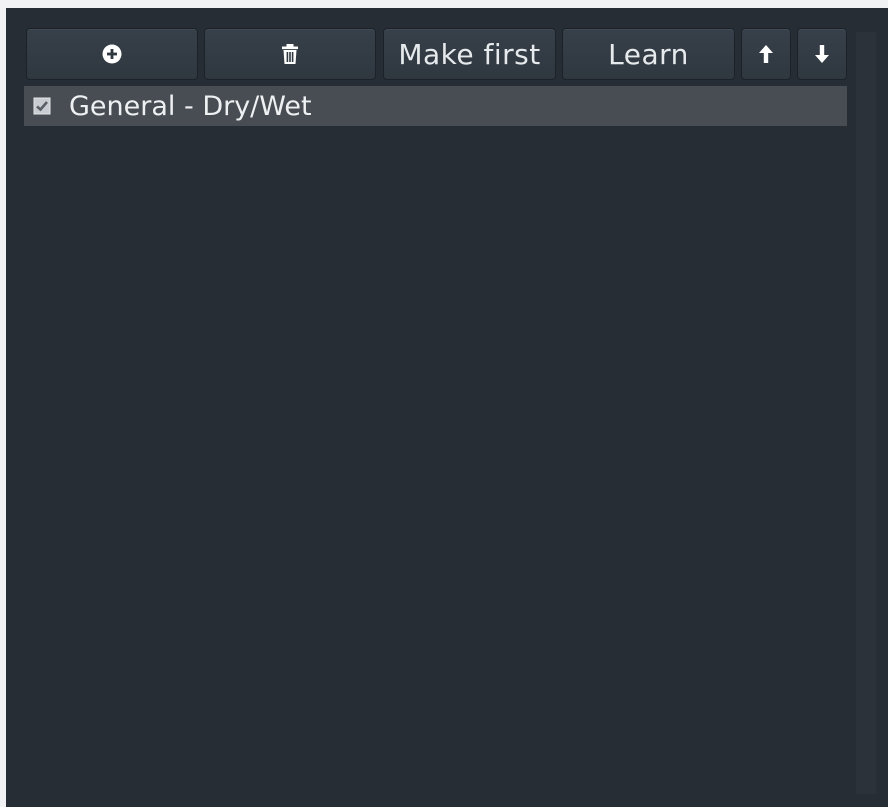 The height and width of the screenshot is (807, 888). I want to click on make-first-button: Make first, so click(469, 54).